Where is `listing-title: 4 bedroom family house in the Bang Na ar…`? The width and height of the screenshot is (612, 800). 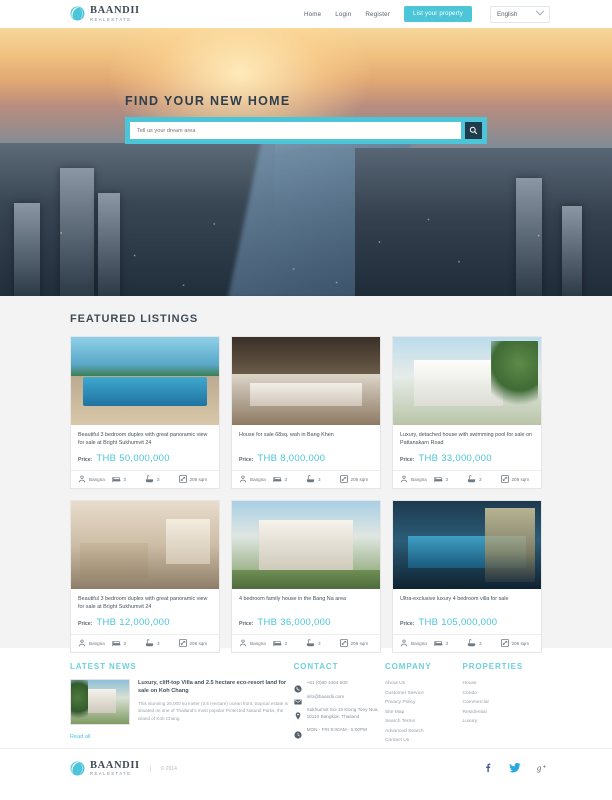 listing-title: 4 bedroom family house in the Bang Na ar… is located at coordinates (306, 603).